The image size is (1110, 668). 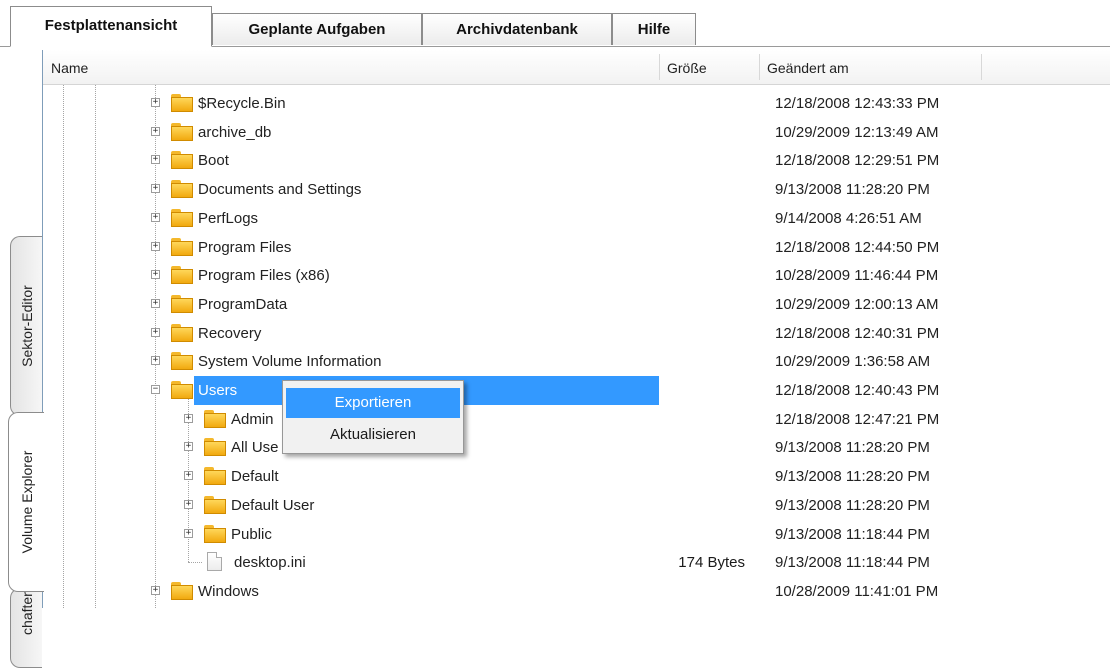 I want to click on tree-row: + Recovery 12/18/2008 12:40:31 PM, so click(x=576, y=333).